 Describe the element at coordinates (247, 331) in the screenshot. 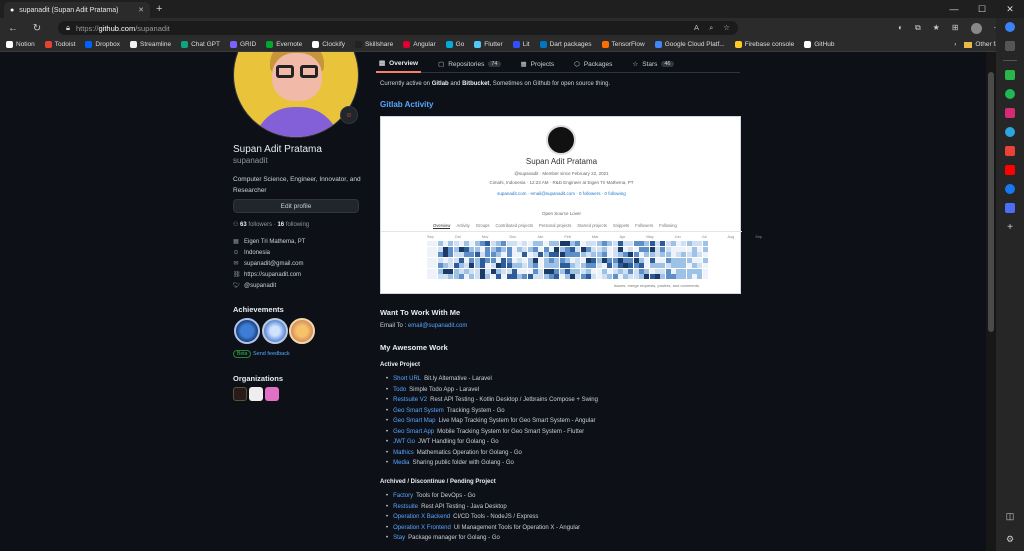

I see `achievement-badge-arctic` at that location.